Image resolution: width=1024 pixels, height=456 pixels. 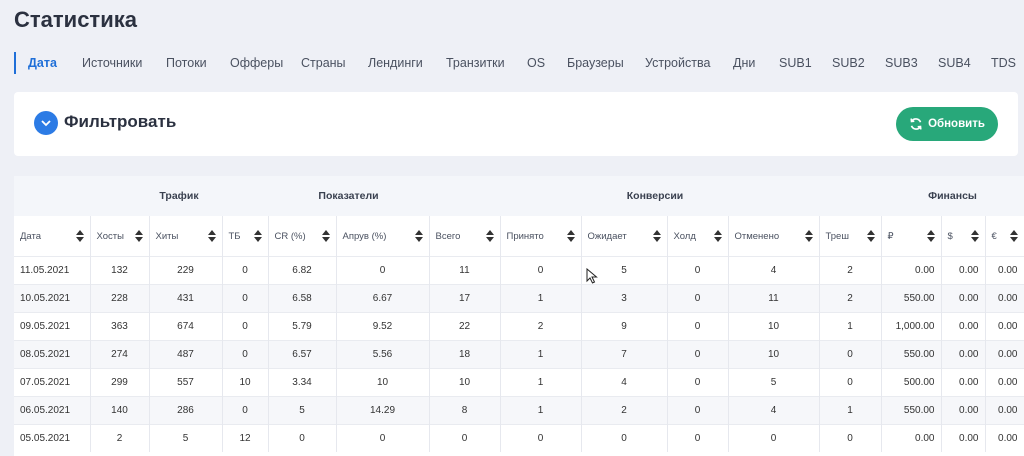 What do you see at coordinates (486, 63) in the screenshot?
I see `tab-transits: Транзитки` at bounding box center [486, 63].